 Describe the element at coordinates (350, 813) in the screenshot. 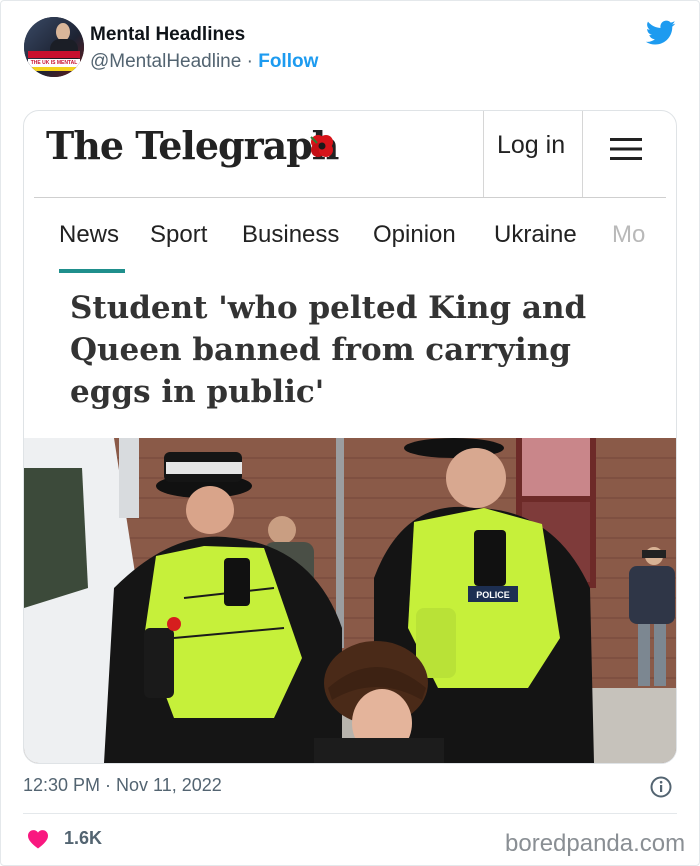

I see `divider` at that location.